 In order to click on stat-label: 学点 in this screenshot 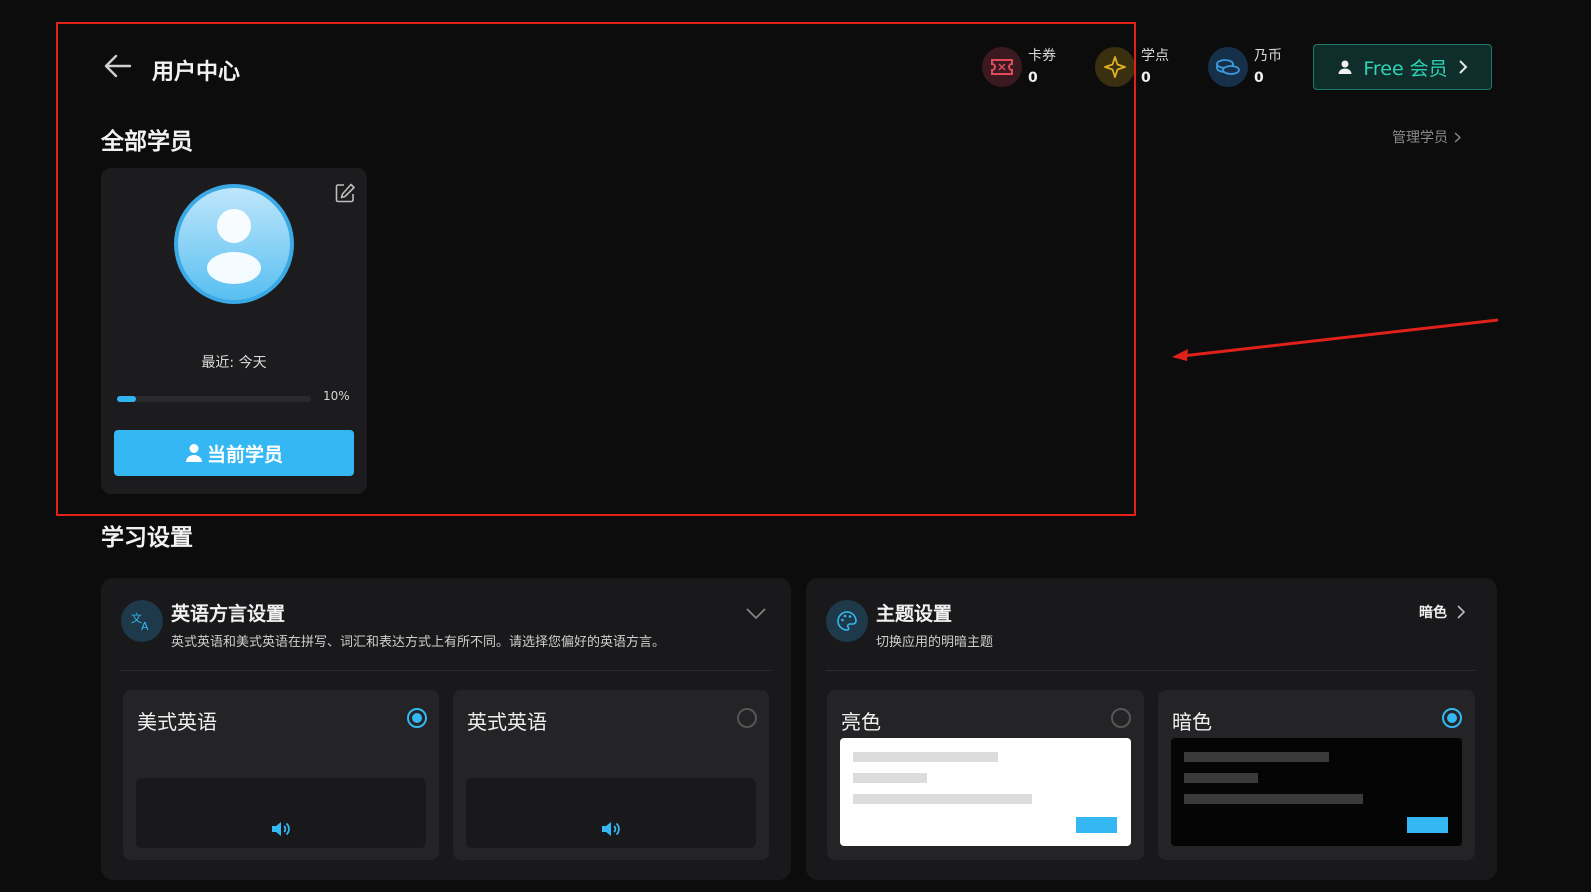, I will do `click(1155, 56)`.